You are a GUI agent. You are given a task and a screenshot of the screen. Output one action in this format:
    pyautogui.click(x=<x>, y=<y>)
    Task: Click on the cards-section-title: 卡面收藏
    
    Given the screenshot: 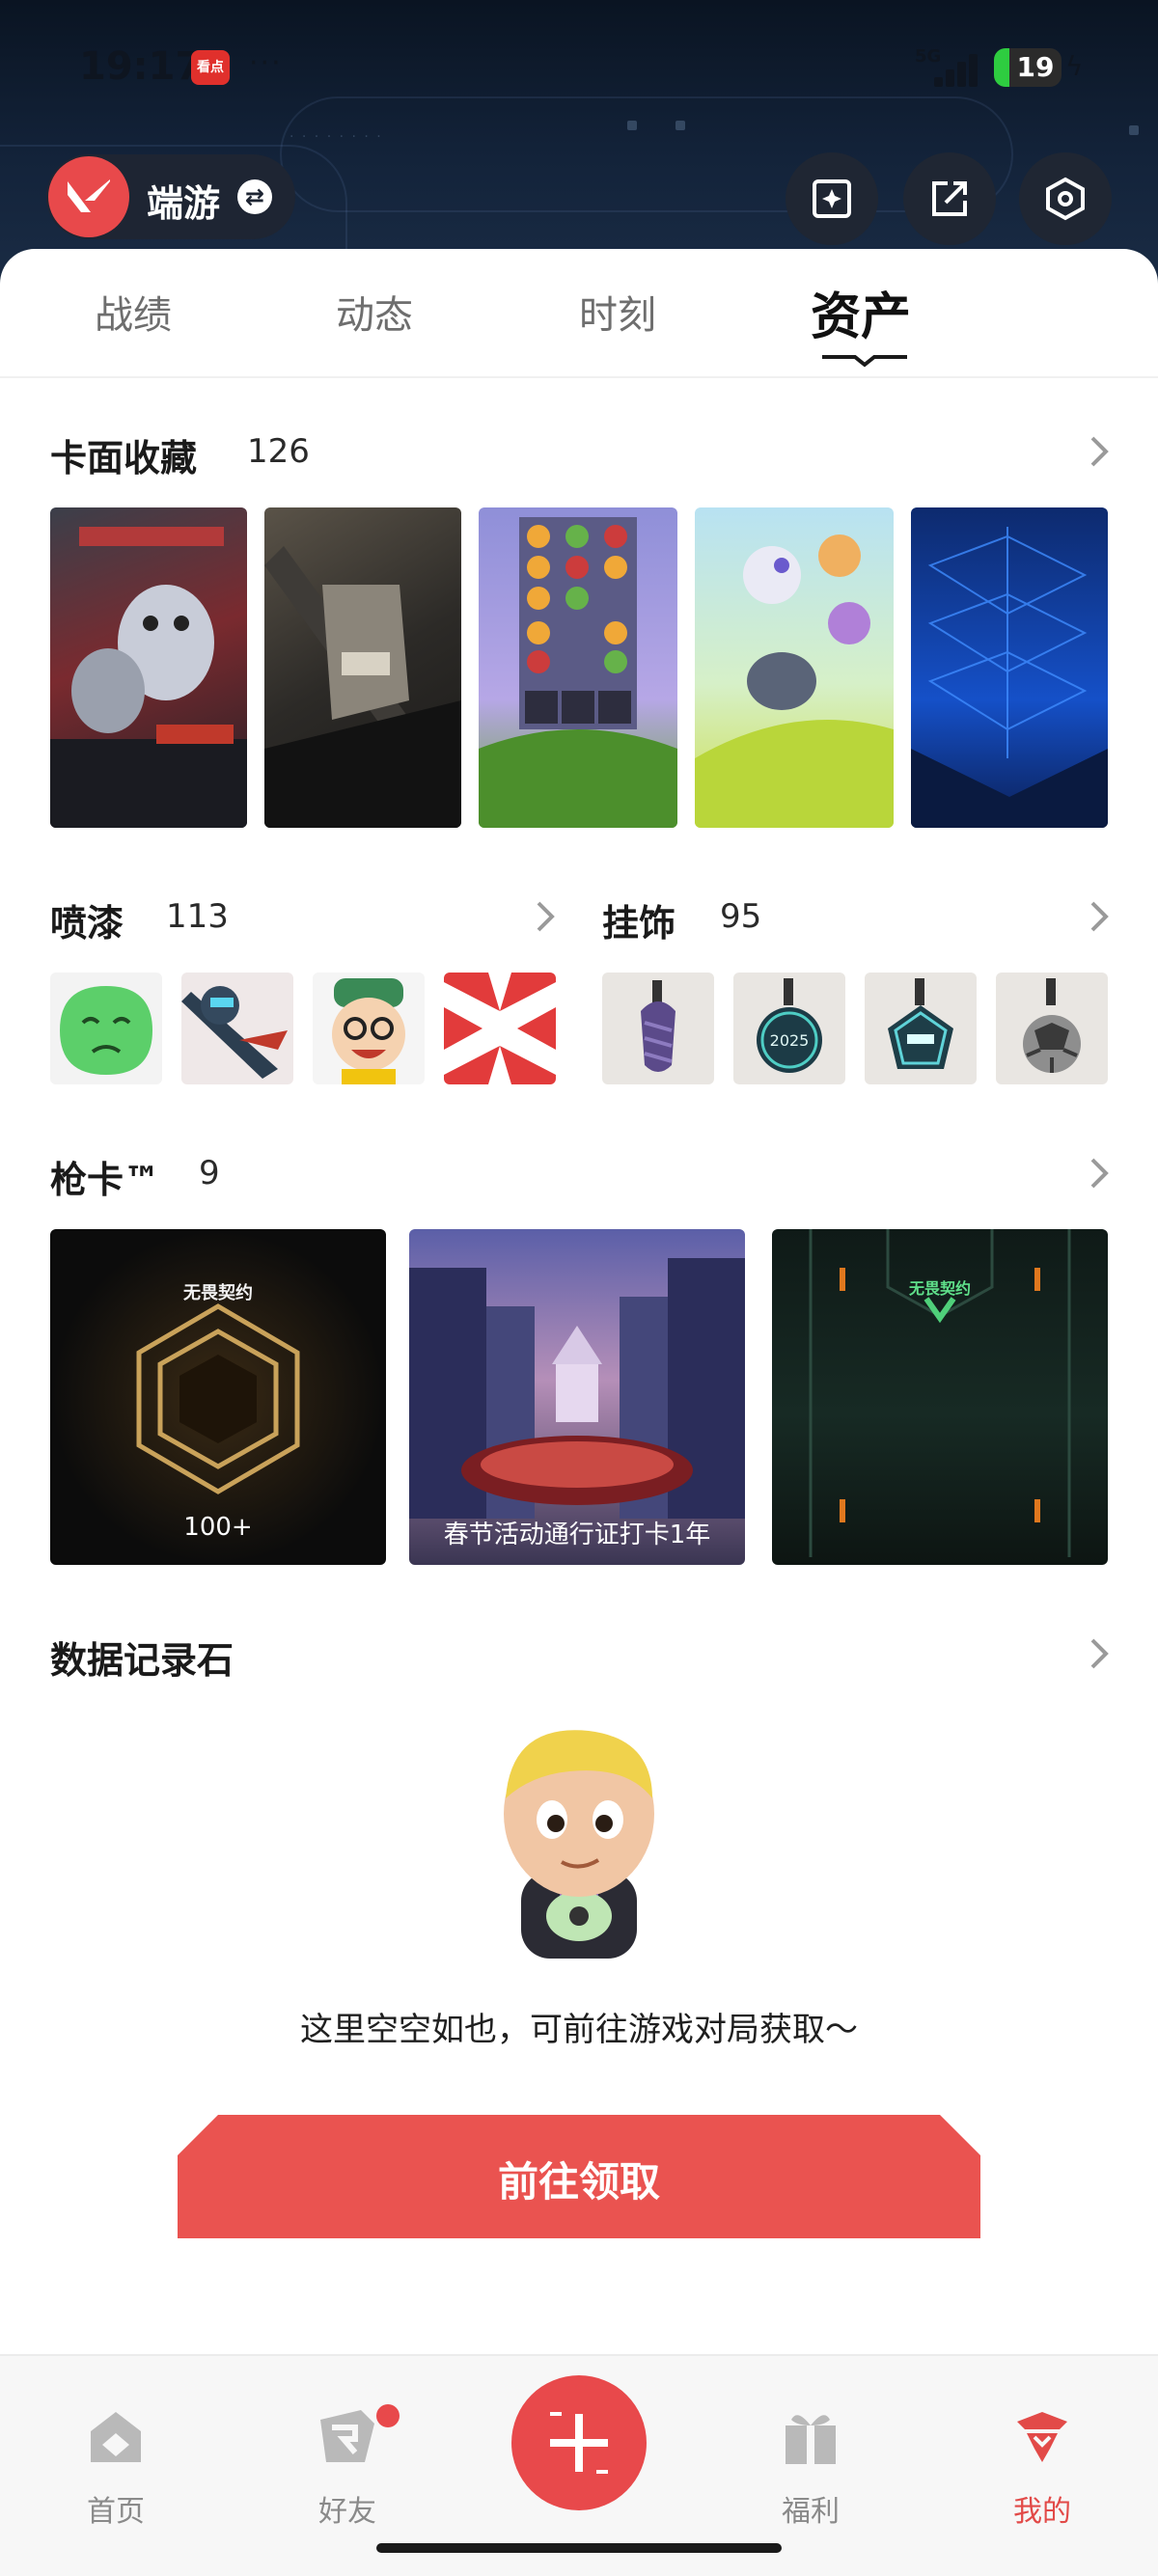 What is the action you would take?
    pyautogui.click(x=124, y=459)
    